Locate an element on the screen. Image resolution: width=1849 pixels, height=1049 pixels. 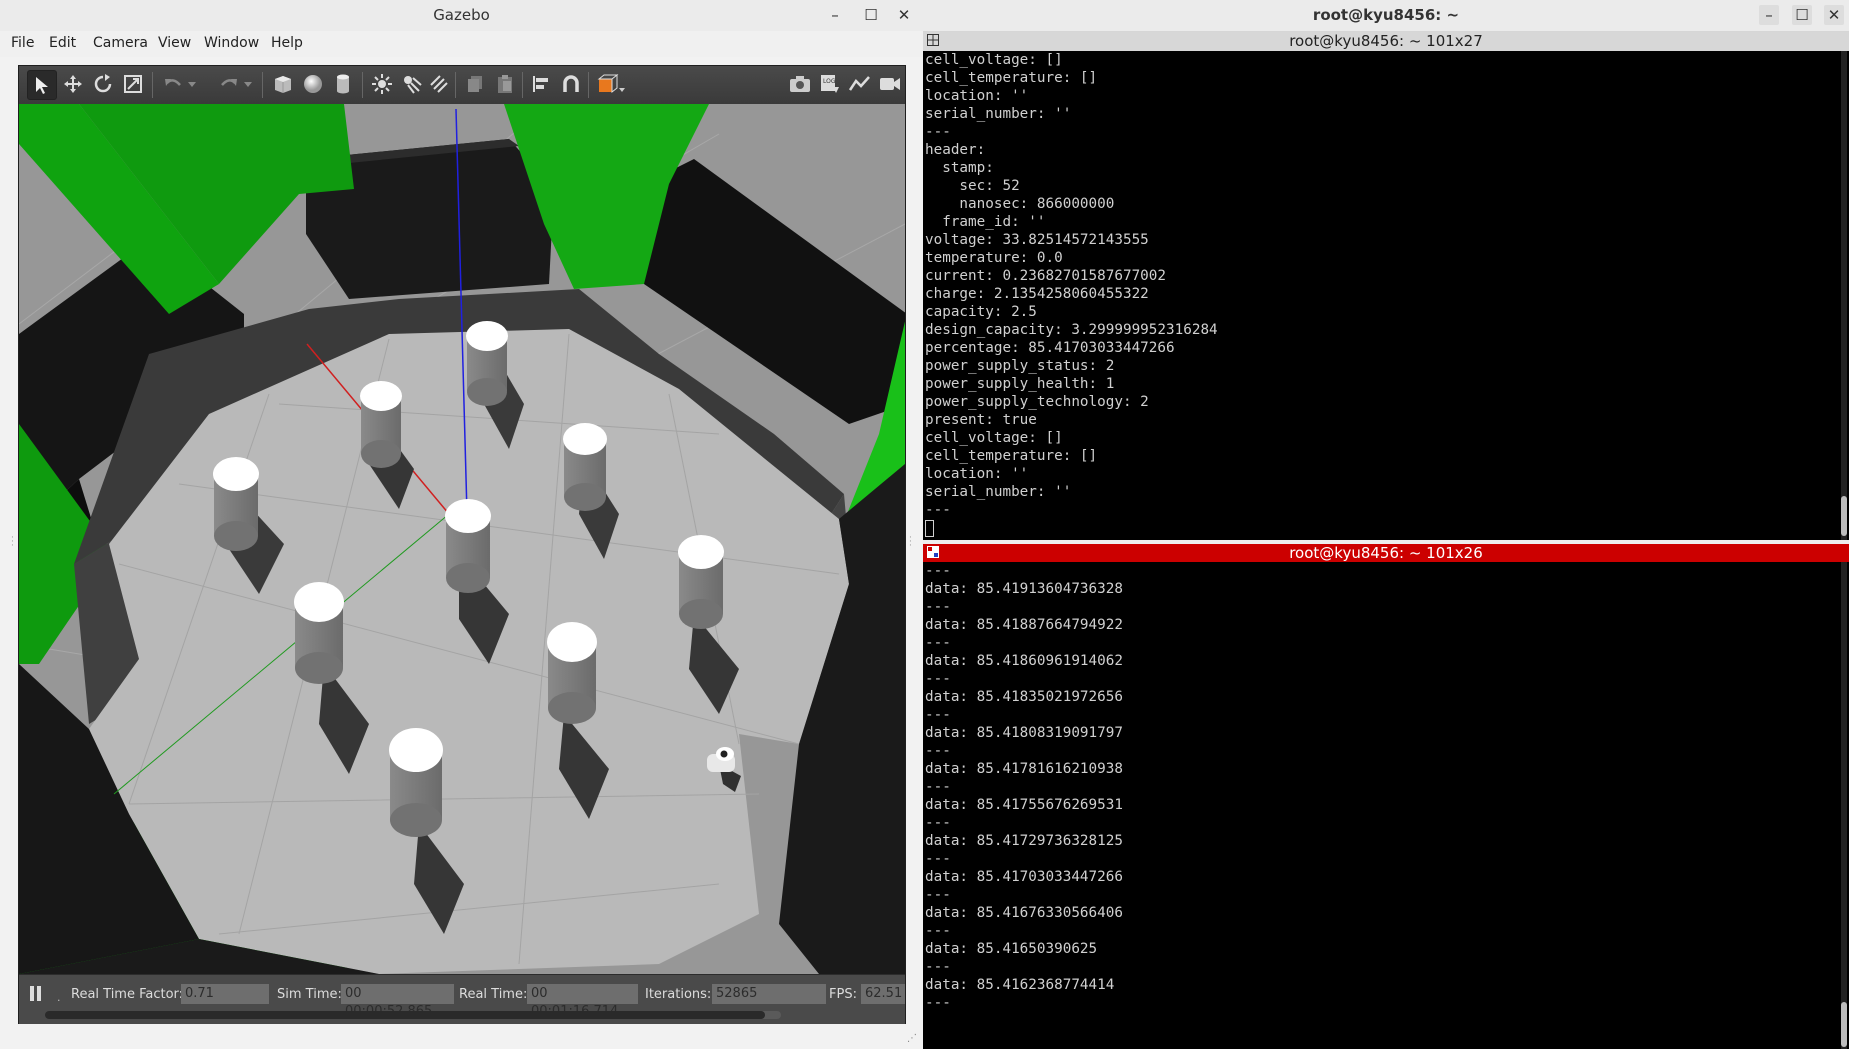
real-time-label: Real Time: is located at coordinates (493, 994).